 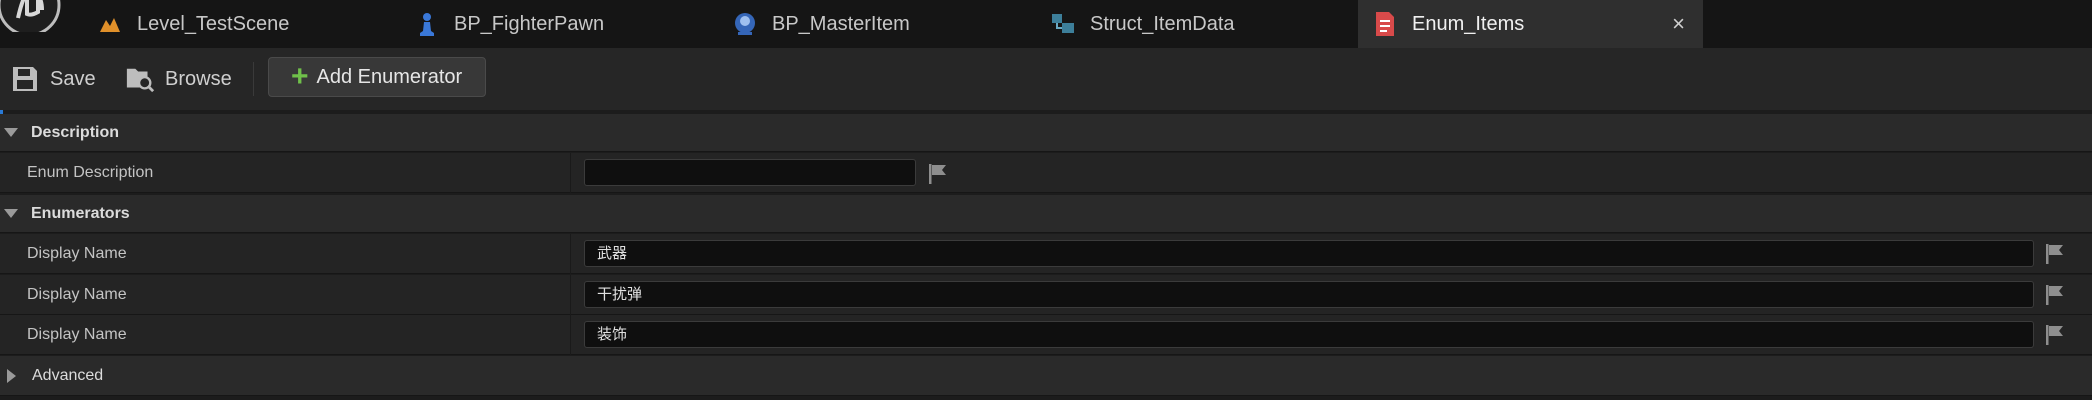 I want to click on tab-label: Enum_Items, so click(x=1468, y=23).